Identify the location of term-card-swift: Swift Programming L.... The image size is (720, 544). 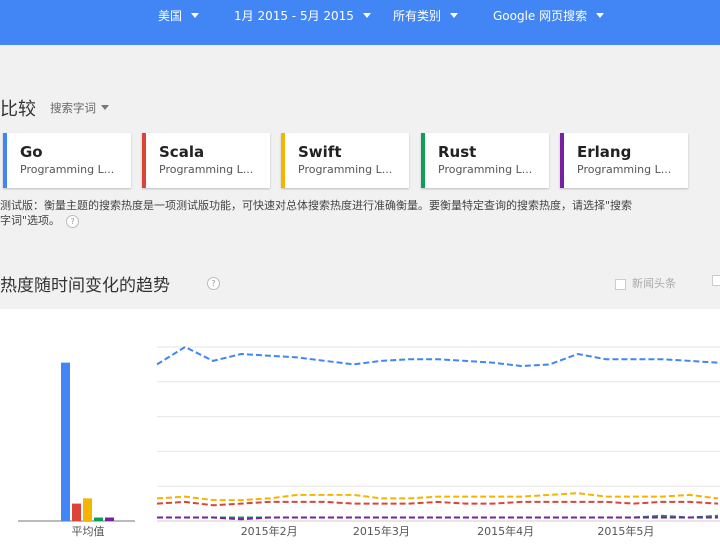
(345, 160).